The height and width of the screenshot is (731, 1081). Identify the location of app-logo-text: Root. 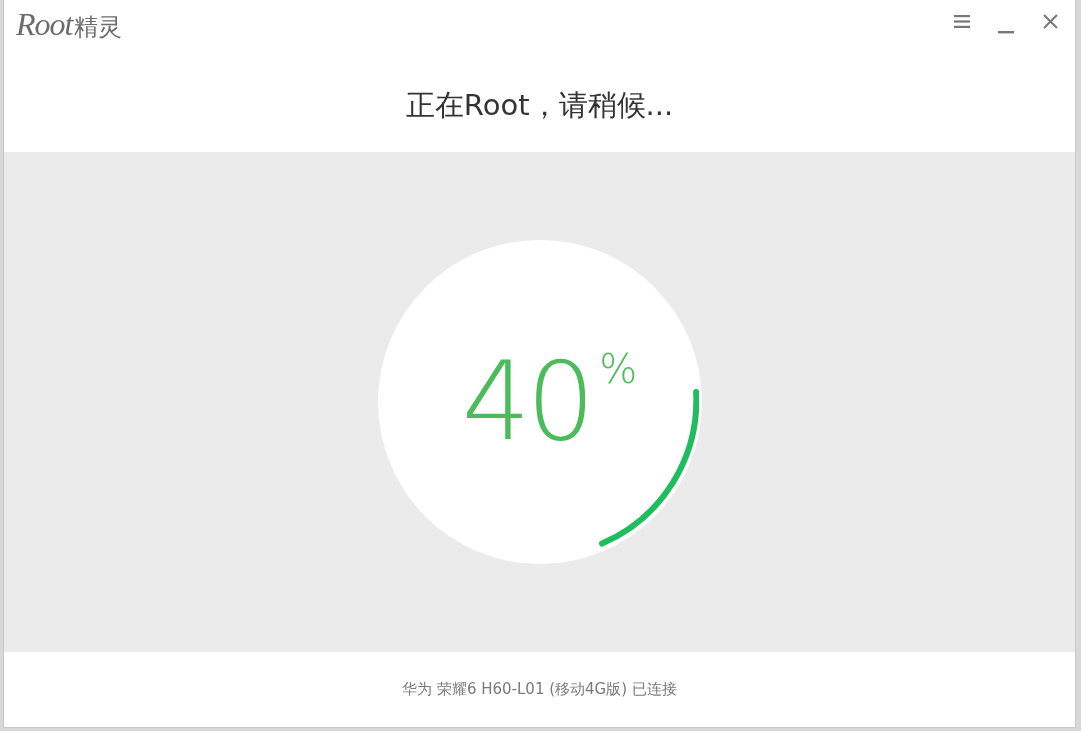
(44, 24).